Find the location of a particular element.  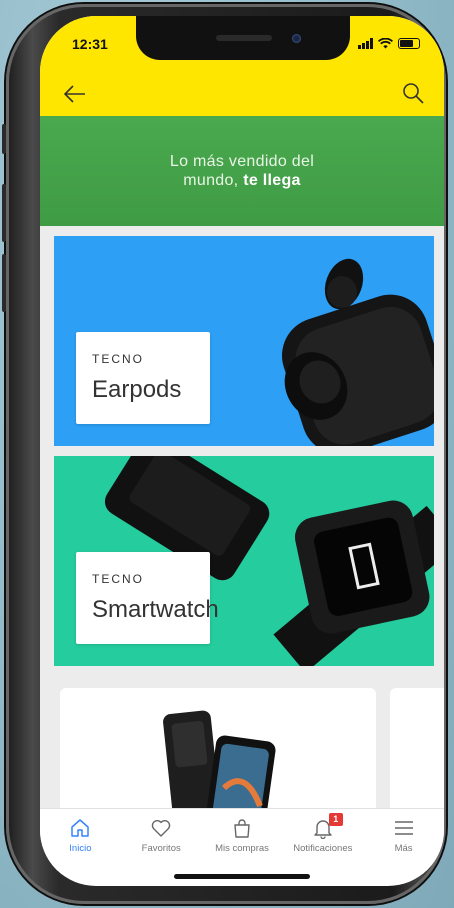

hero-line-1: Lo más vendido del is located at coordinates (242, 161).